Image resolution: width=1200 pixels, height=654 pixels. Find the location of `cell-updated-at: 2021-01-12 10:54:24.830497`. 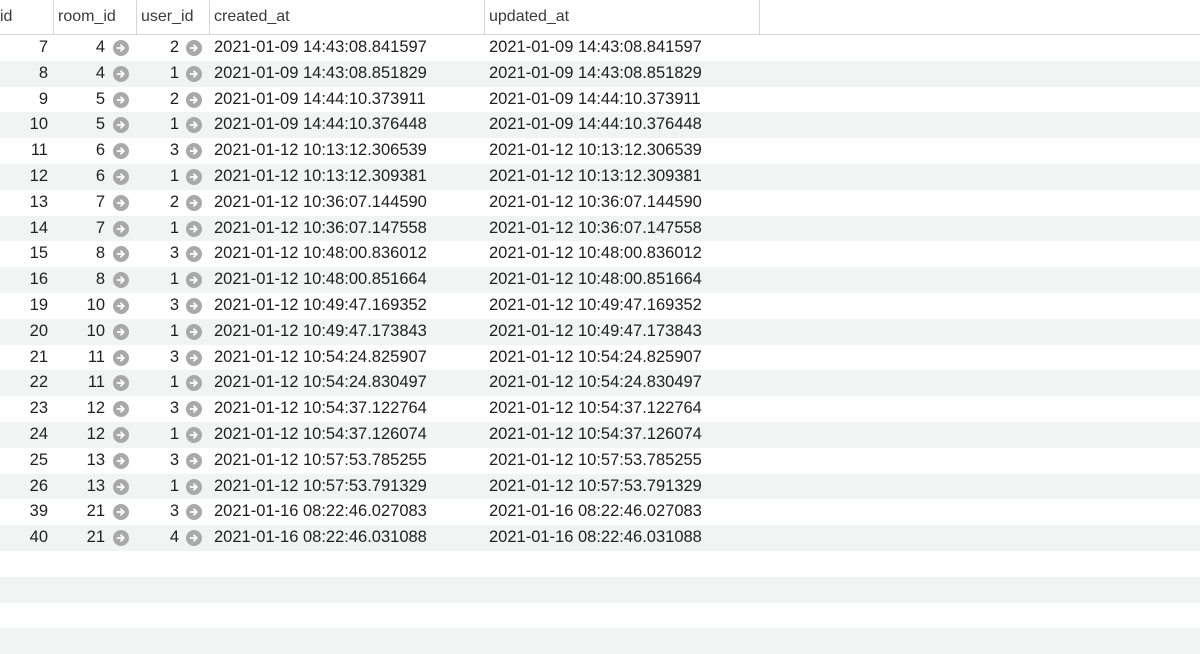

cell-updated-at: 2021-01-12 10:54:24.830497 is located at coordinates (595, 383).